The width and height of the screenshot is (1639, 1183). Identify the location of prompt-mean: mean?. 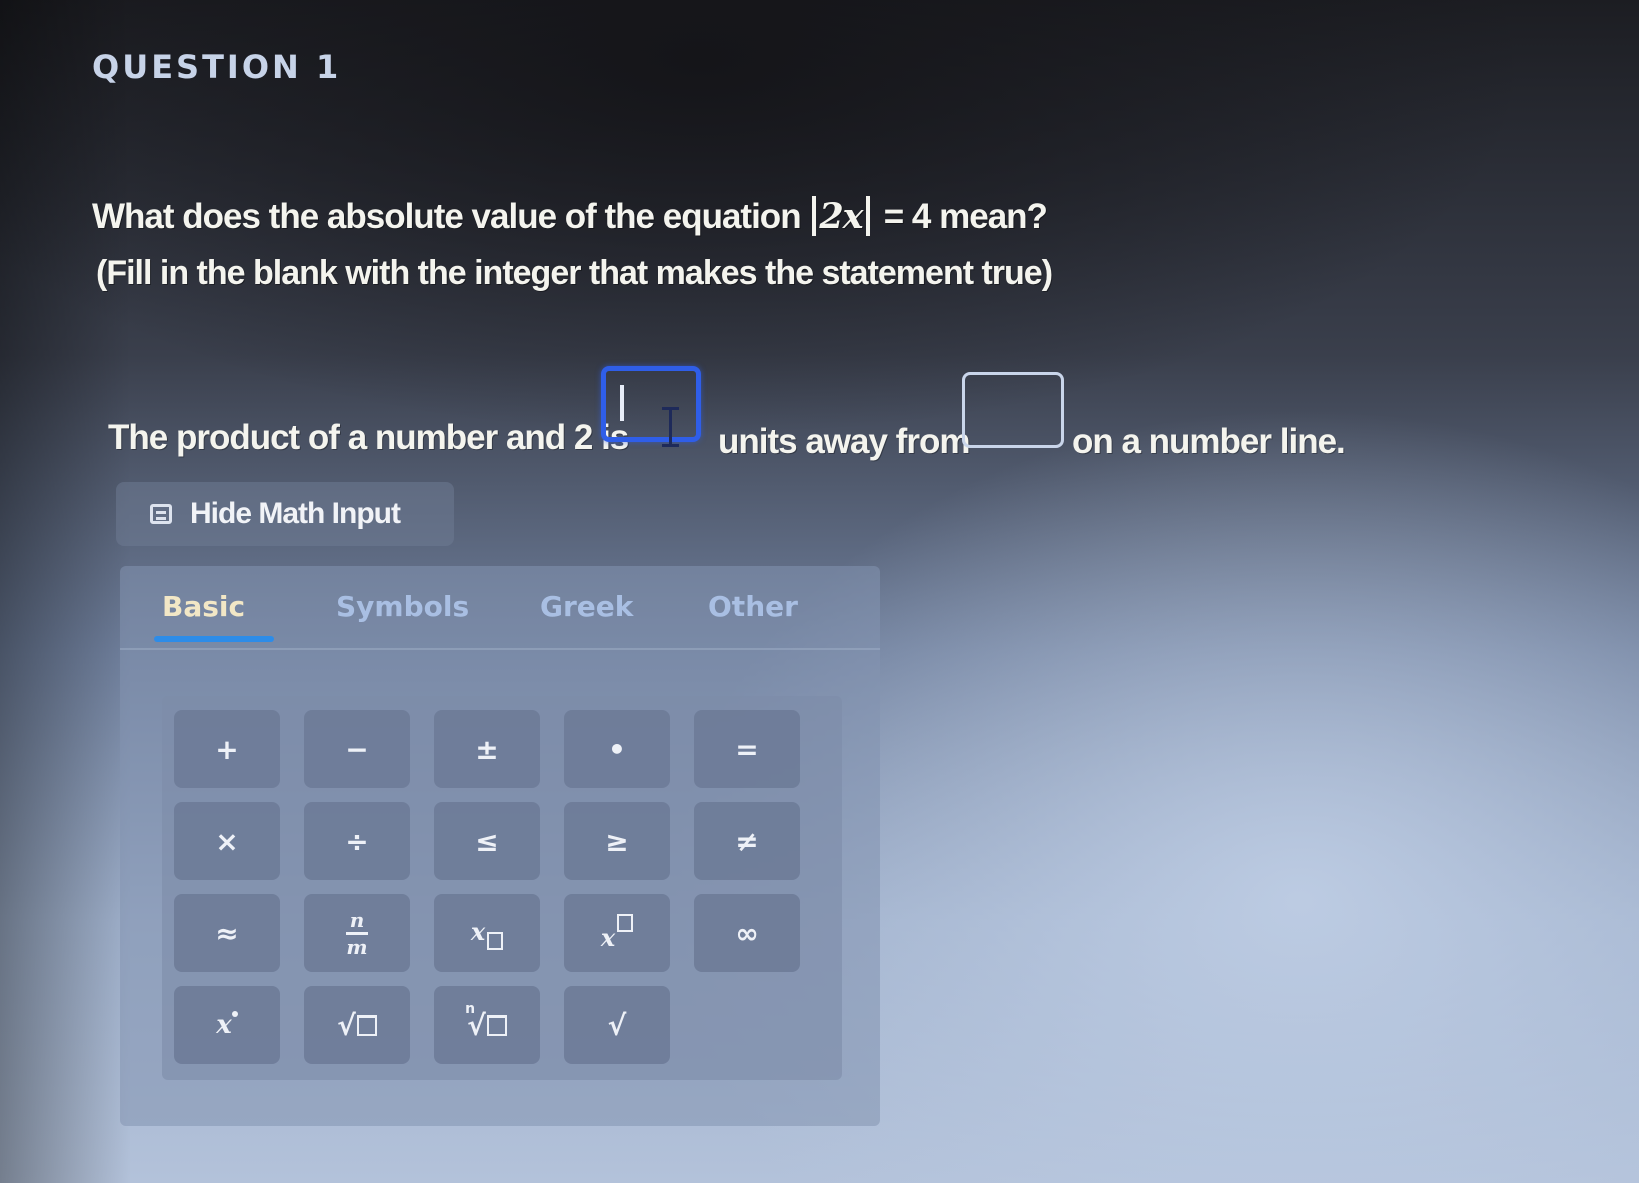
(993, 216).